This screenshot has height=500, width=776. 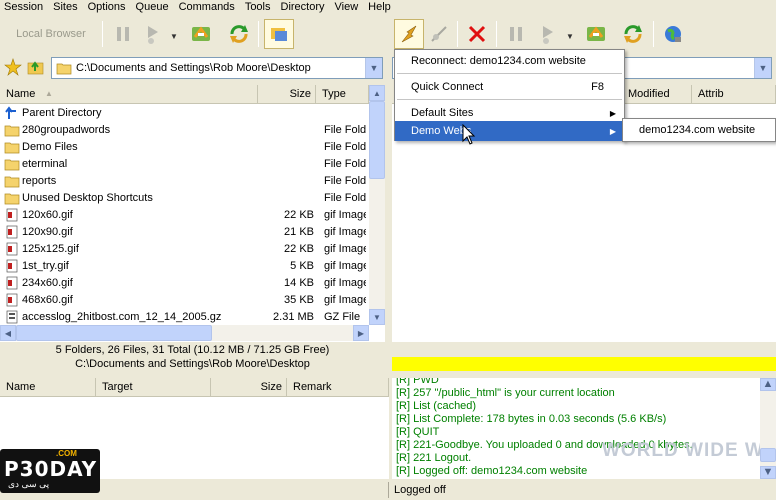 I want to click on column-size-header: Size, so click(x=287, y=94).